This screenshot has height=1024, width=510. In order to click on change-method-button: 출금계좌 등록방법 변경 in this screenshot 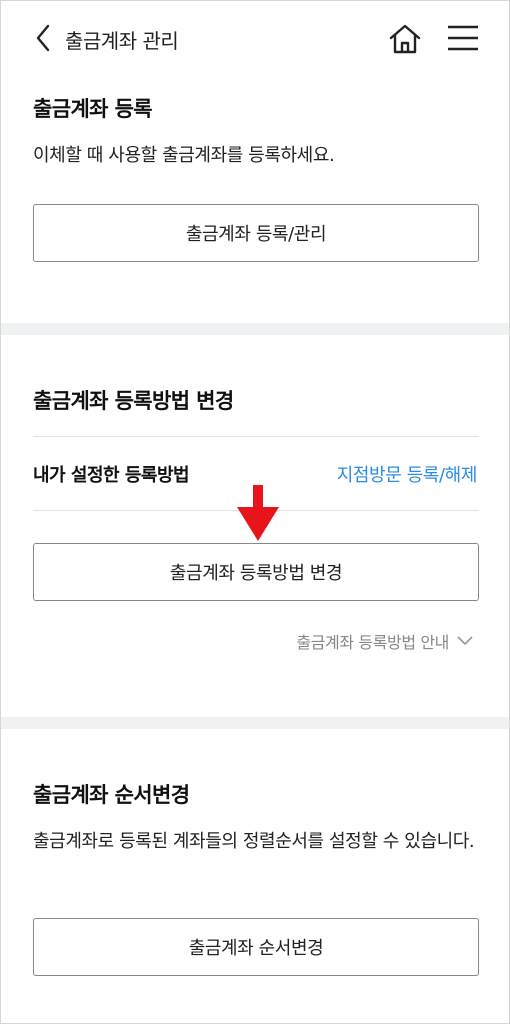, I will do `click(256, 572)`.